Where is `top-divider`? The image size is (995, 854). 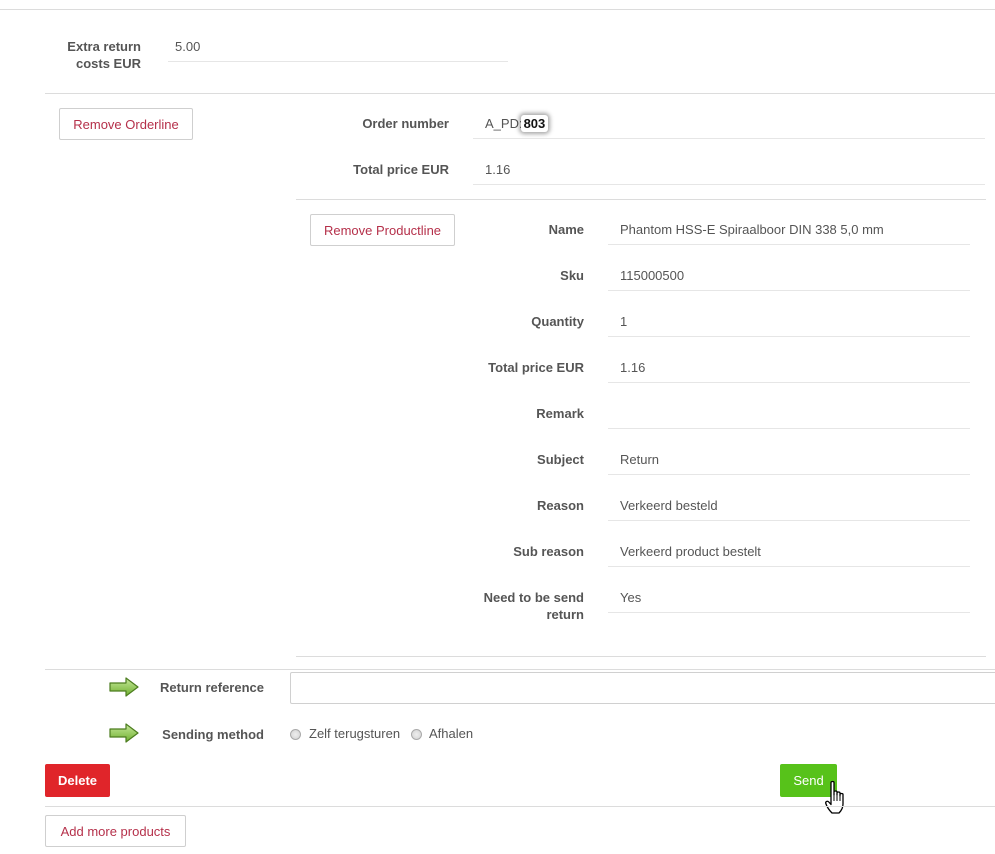
top-divider is located at coordinates (497, 9).